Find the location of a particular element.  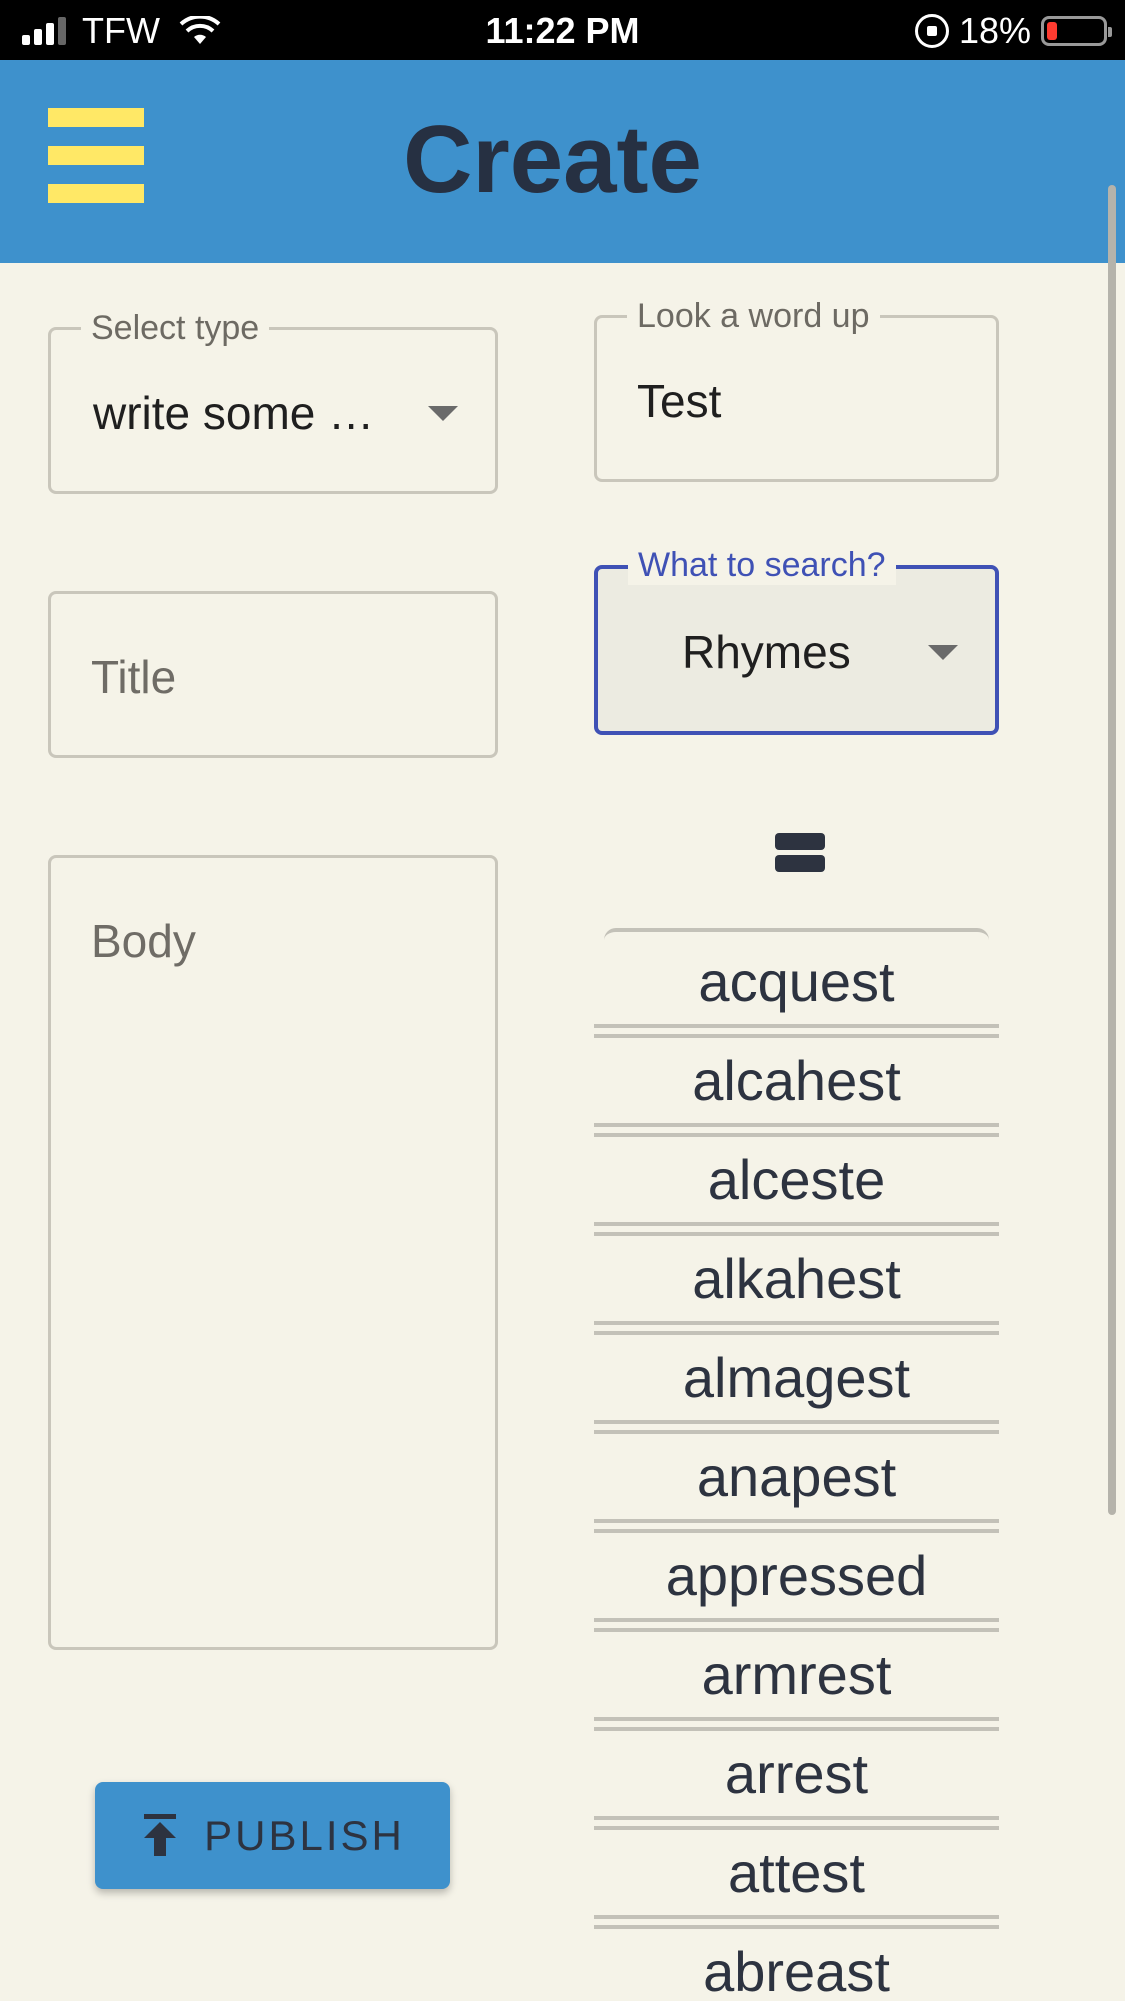

result-word: almagest is located at coordinates (796, 1377).